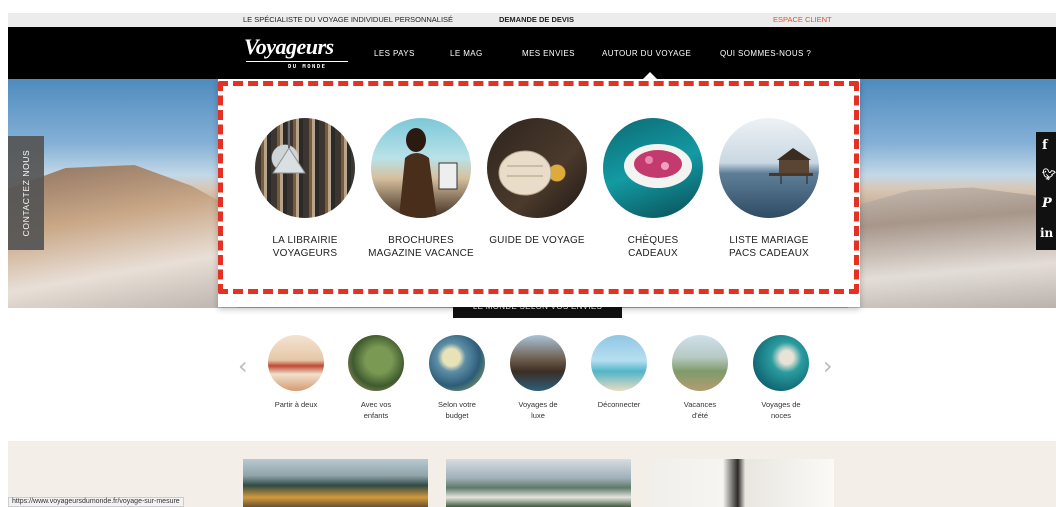 The height and width of the screenshot is (507, 1056). What do you see at coordinates (646, 53) in the screenshot?
I see `nav-autour-du-voyage: AUTOUR DU VOYAGE` at bounding box center [646, 53].